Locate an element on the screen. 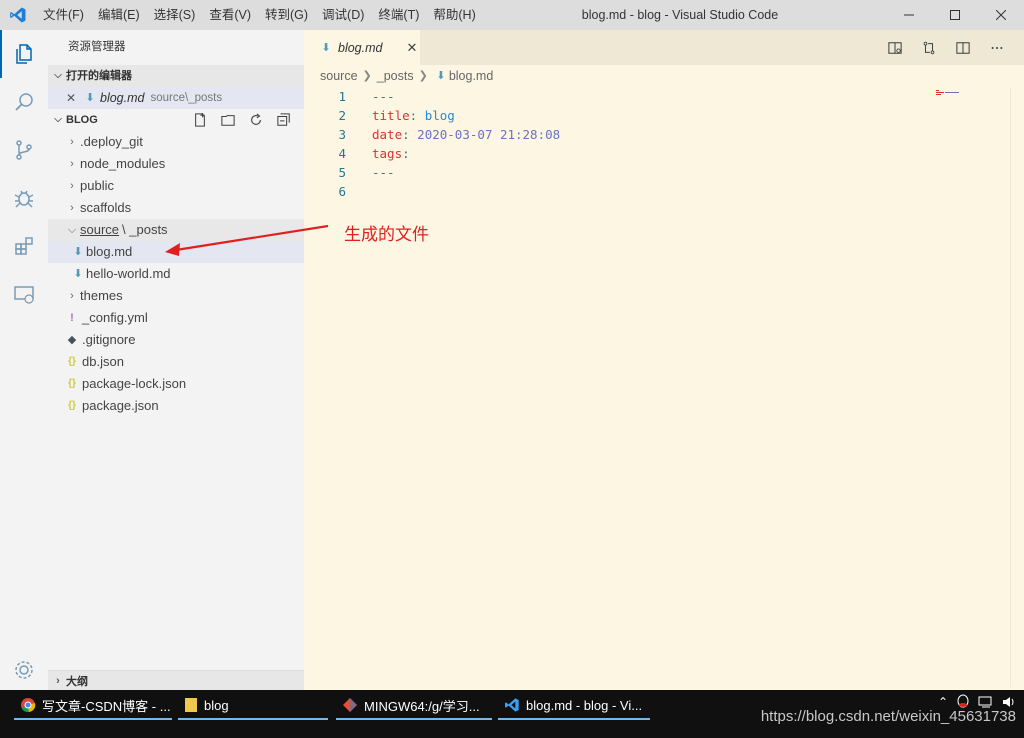 The height and width of the screenshot is (738, 1024). network-icon is located at coordinates (986, 702).